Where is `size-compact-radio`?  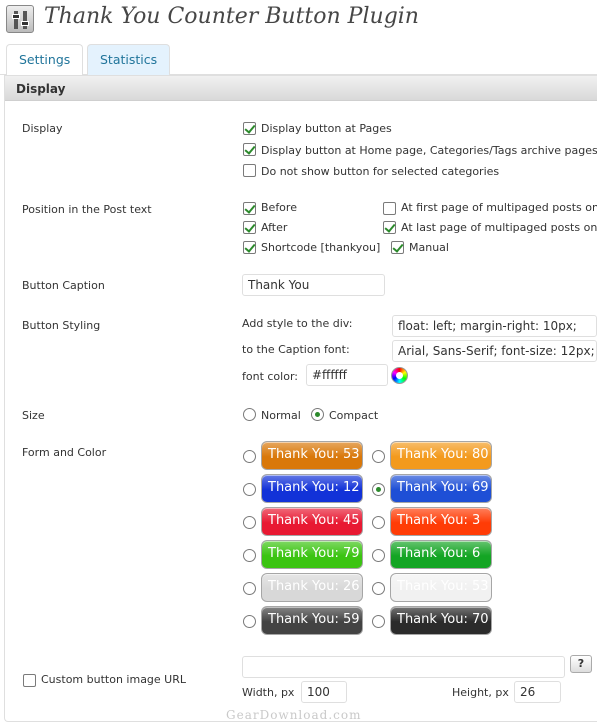 size-compact-radio is located at coordinates (317, 414).